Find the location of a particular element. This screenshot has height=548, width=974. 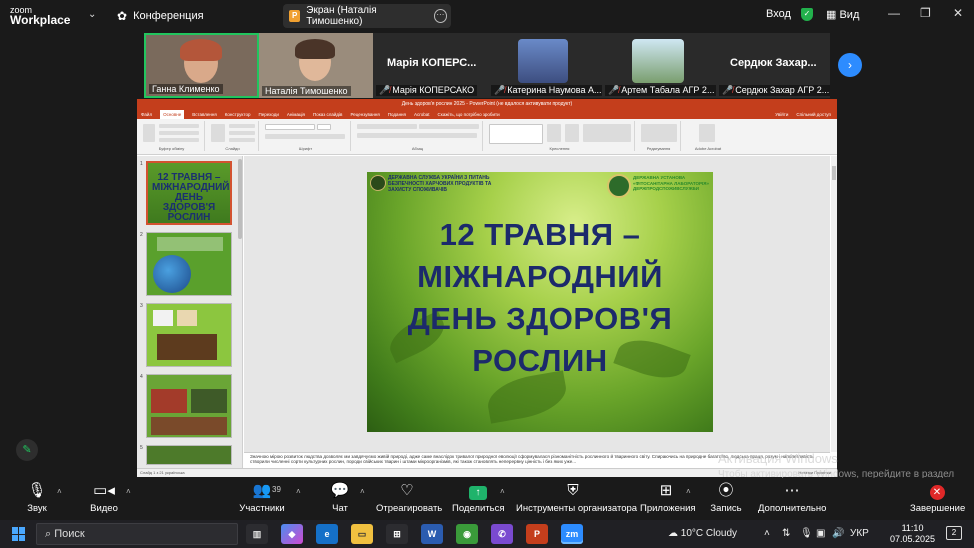

chrome-icon: ◉ is located at coordinates (467, 534).